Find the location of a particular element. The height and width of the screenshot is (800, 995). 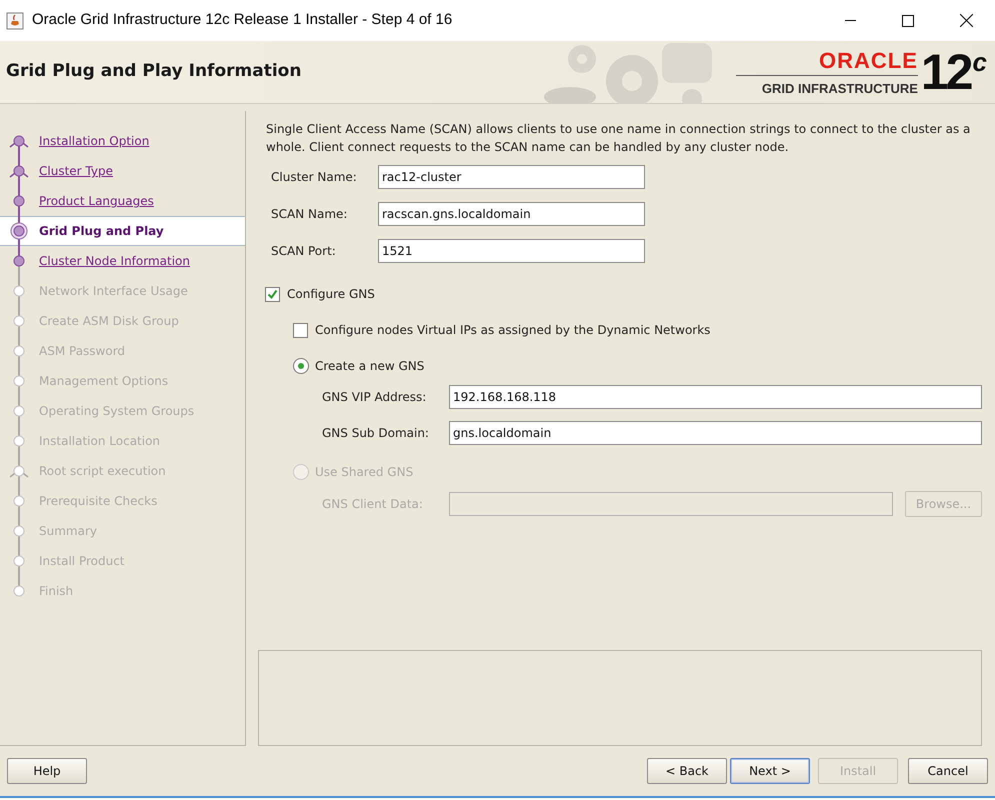

step-label: ASM Password is located at coordinates (82, 351).